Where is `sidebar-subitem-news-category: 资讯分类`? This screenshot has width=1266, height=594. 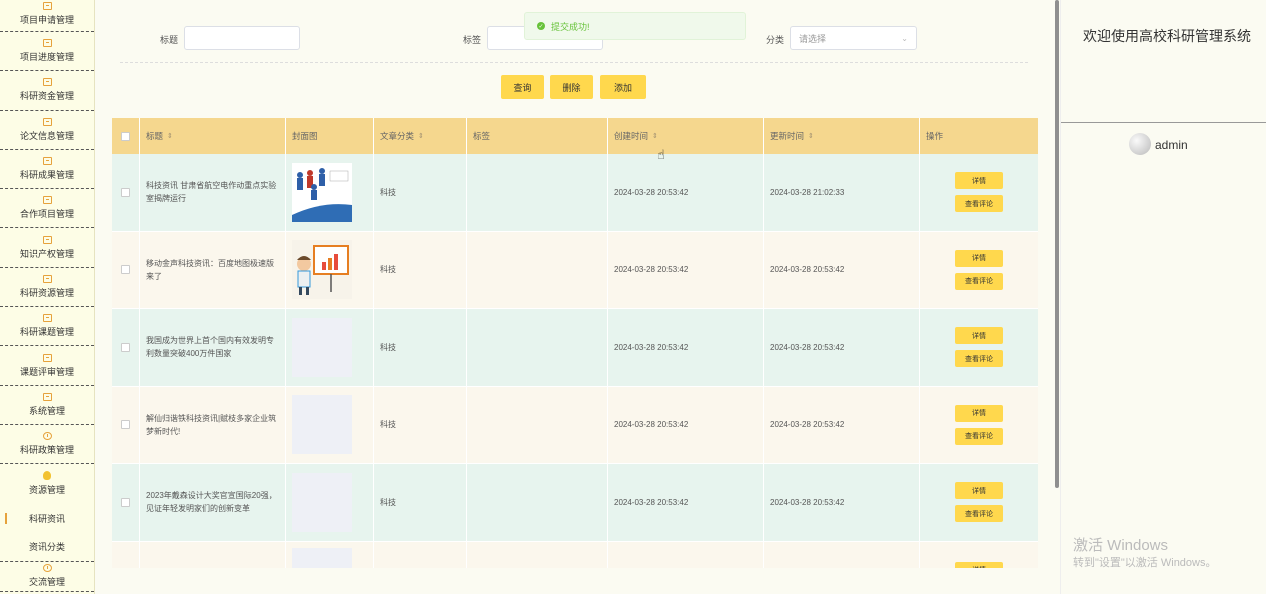 sidebar-subitem-news-category: 资讯分类 is located at coordinates (47, 547).